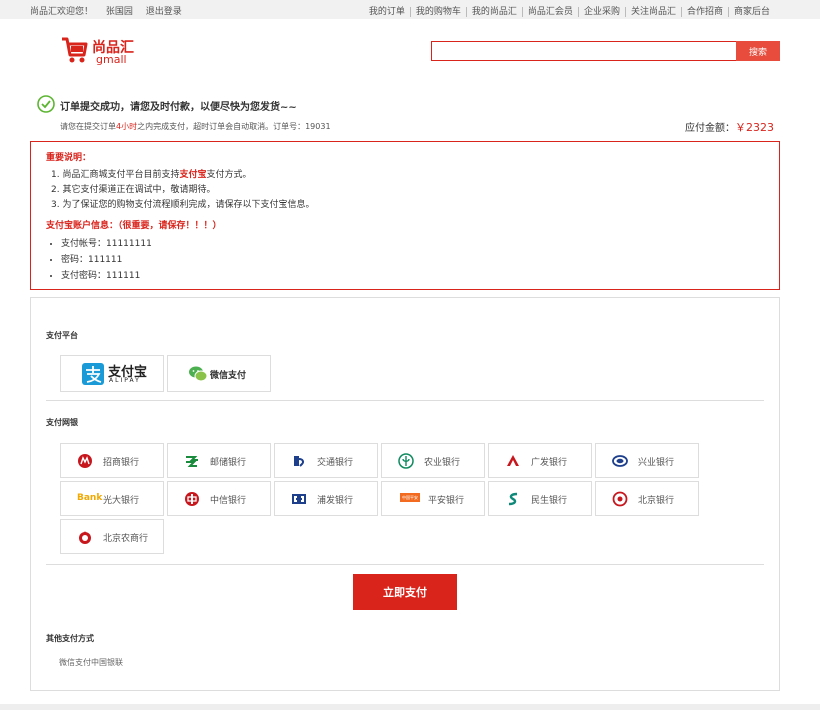  Describe the element at coordinates (228, 463) in the screenshot. I see `bank-label: 邮储银行` at that location.